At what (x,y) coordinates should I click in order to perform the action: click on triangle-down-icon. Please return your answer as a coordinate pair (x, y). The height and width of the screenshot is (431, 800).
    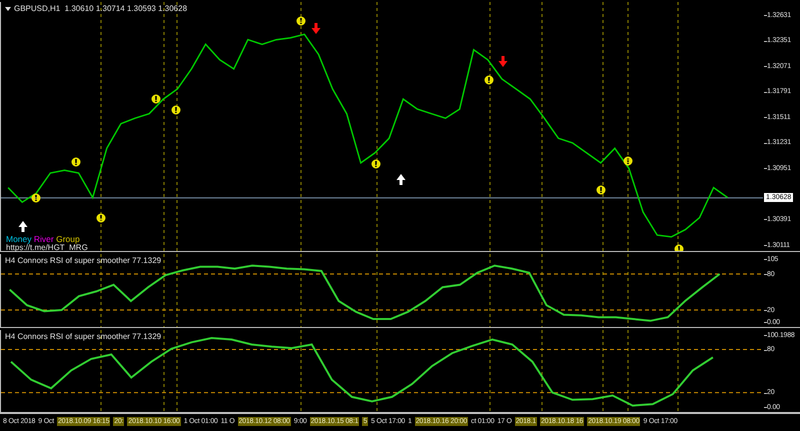
    Looking at the image, I should click on (8, 9).